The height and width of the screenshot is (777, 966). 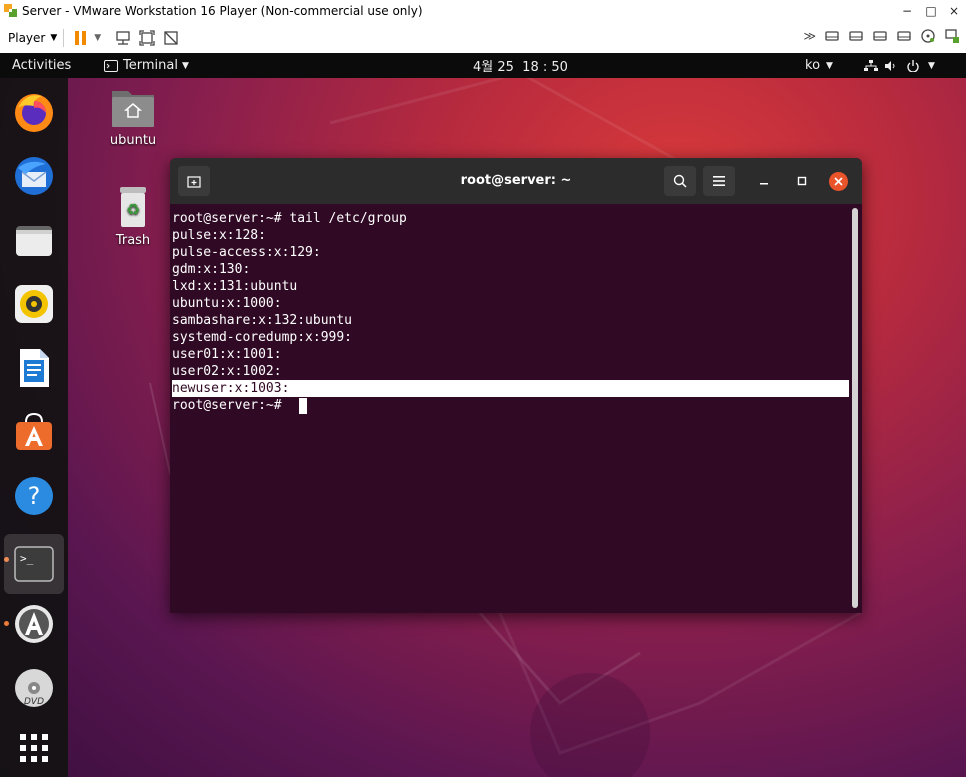 I want to click on terminal-headerbar: root@server: ~, so click(x=516, y=181).